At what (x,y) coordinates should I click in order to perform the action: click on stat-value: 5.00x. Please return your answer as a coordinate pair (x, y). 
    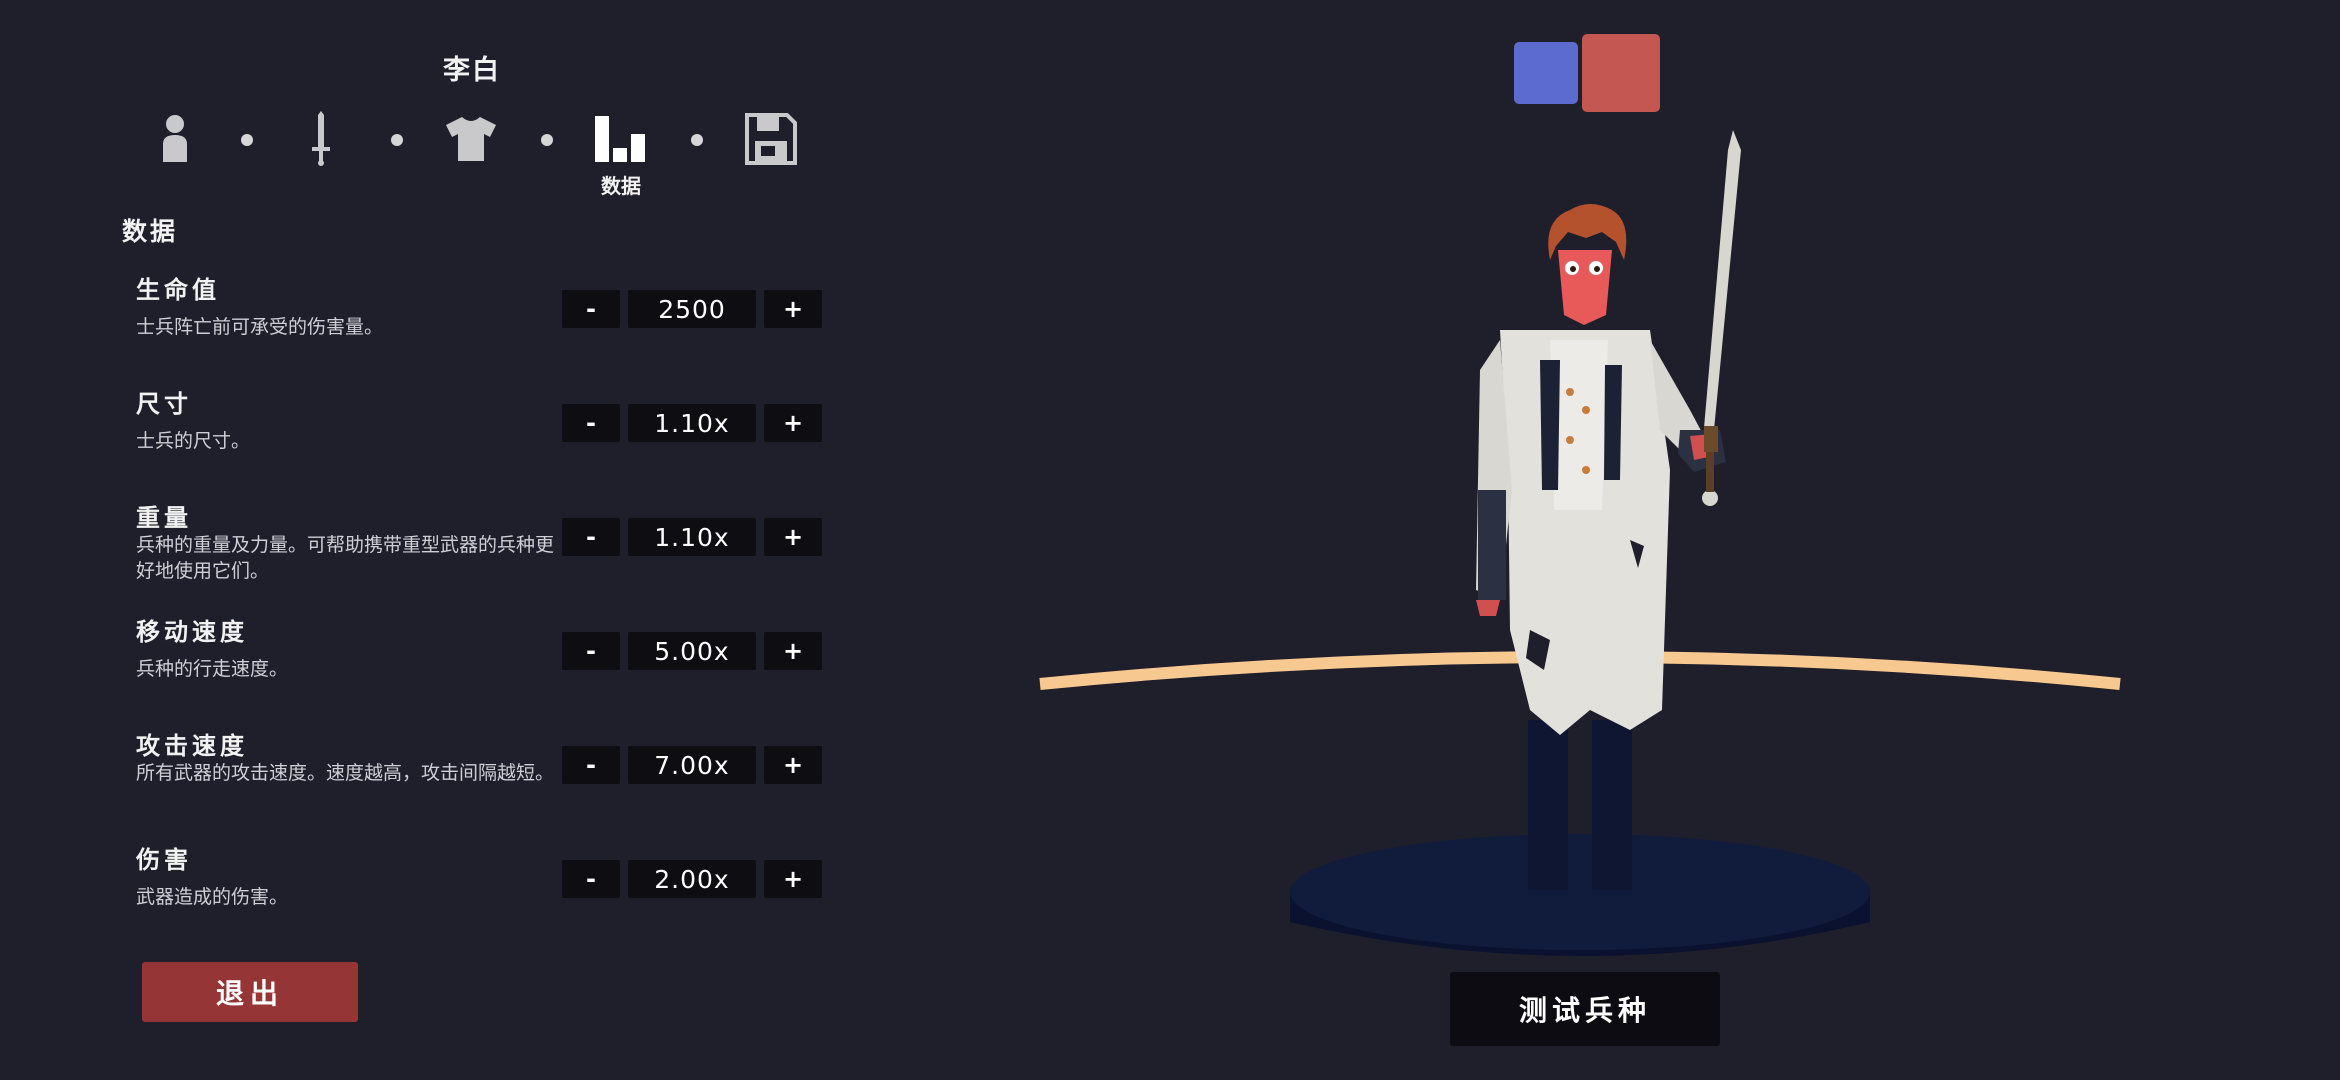
    Looking at the image, I should click on (692, 651).